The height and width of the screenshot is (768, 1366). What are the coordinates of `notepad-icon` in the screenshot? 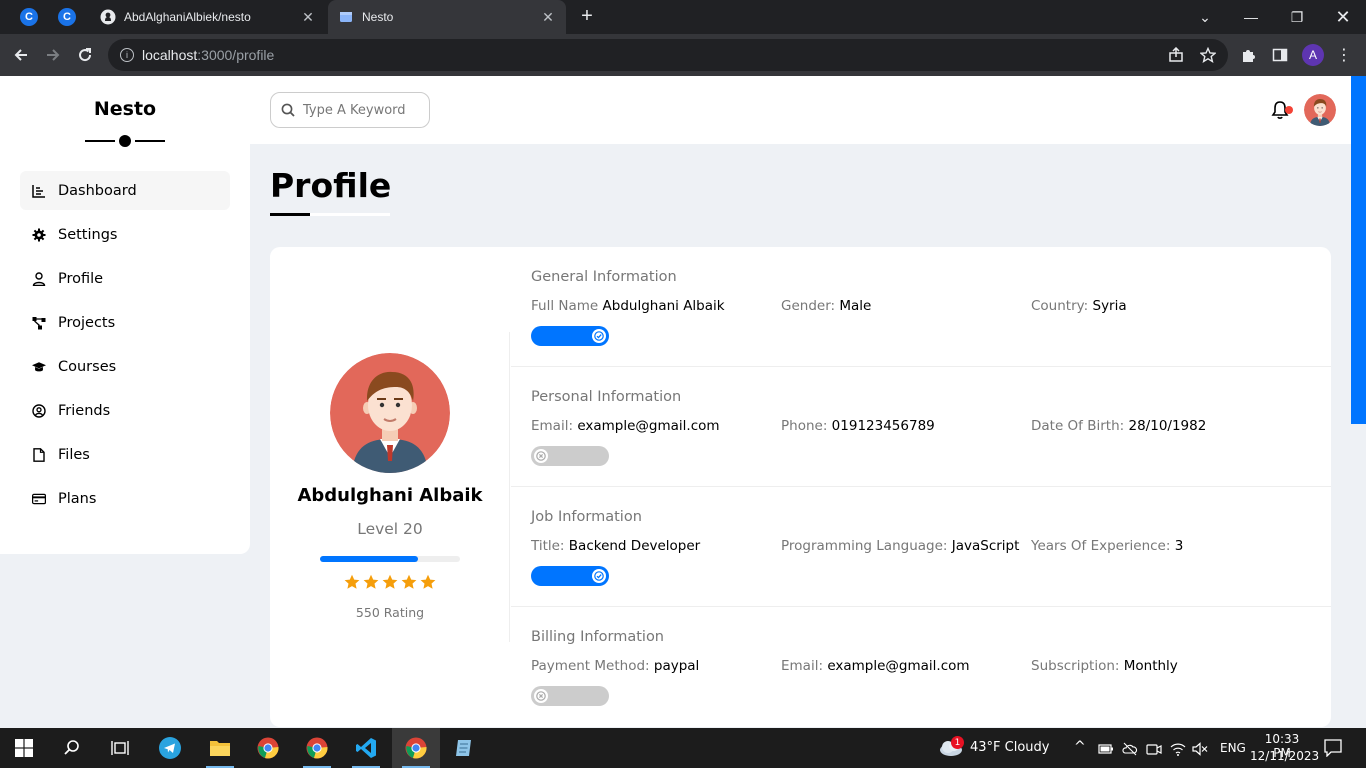 It's located at (464, 748).